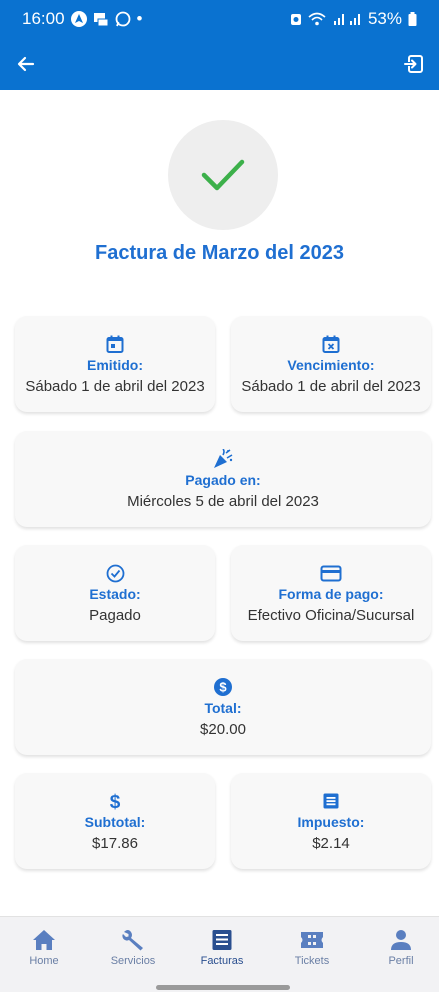 The width and height of the screenshot is (439, 992). I want to click on navigation-app-icon, so click(78, 19).